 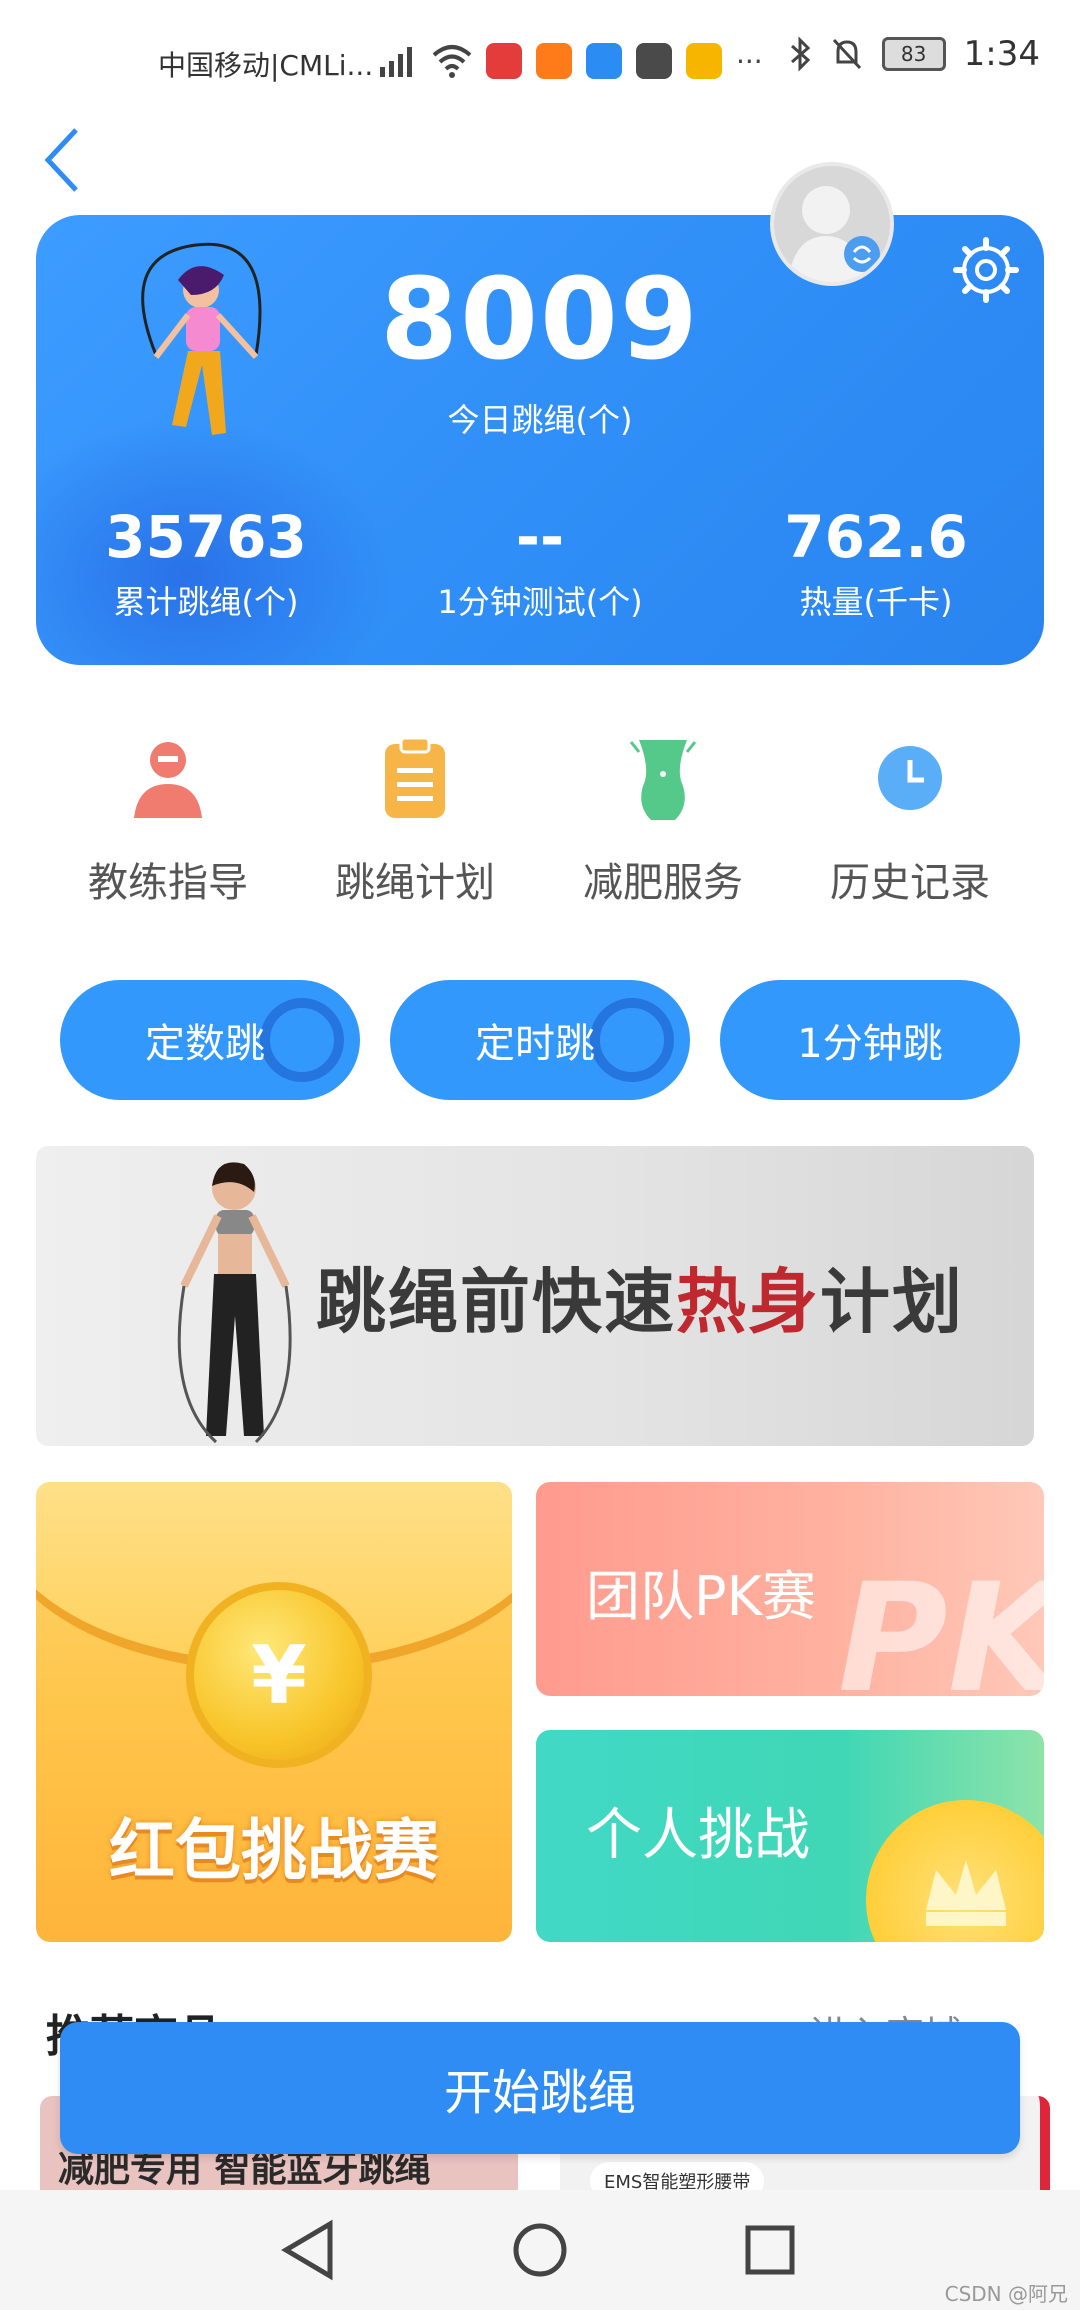 I want to click on app-notification-icon, so click(x=504, y=61).